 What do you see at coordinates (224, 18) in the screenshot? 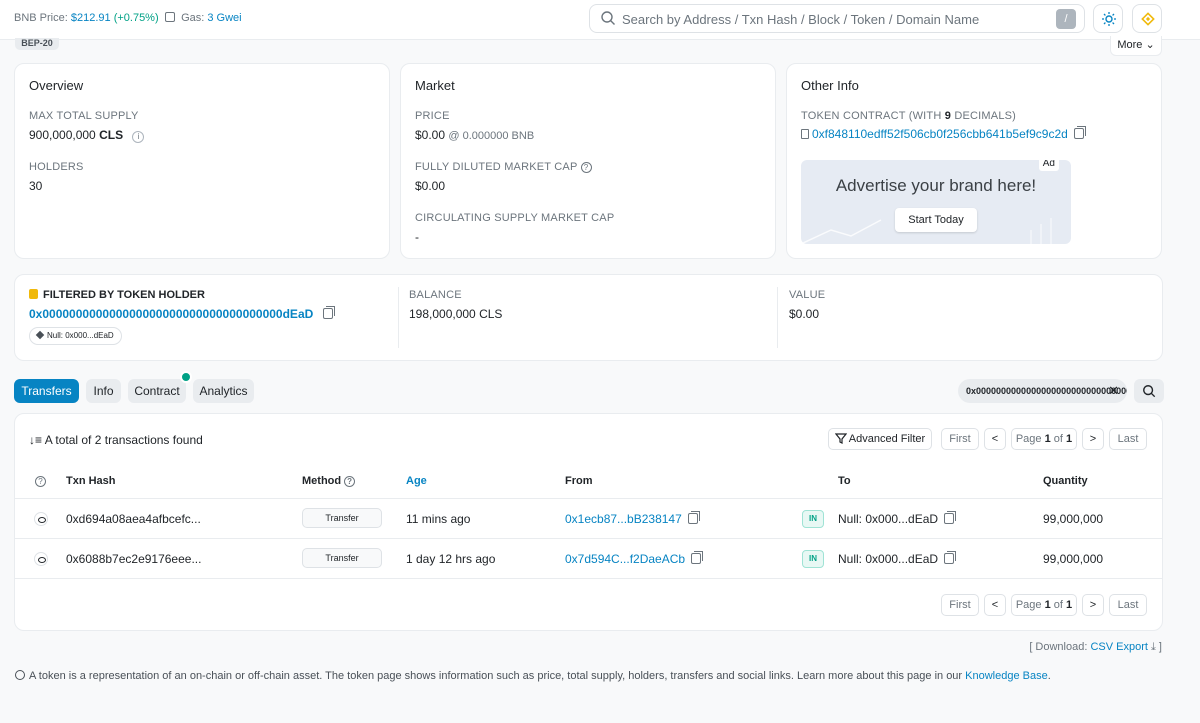
I see `gas-value: 3 Gwei` at bounding box center [224, 18].